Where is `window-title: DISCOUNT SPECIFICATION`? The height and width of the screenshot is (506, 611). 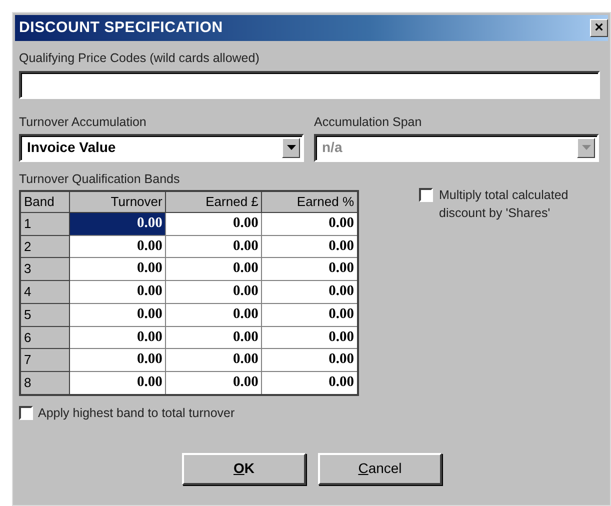
window-title: DISCOUNT SPECIFICATION is located at coordinates (121, 28).